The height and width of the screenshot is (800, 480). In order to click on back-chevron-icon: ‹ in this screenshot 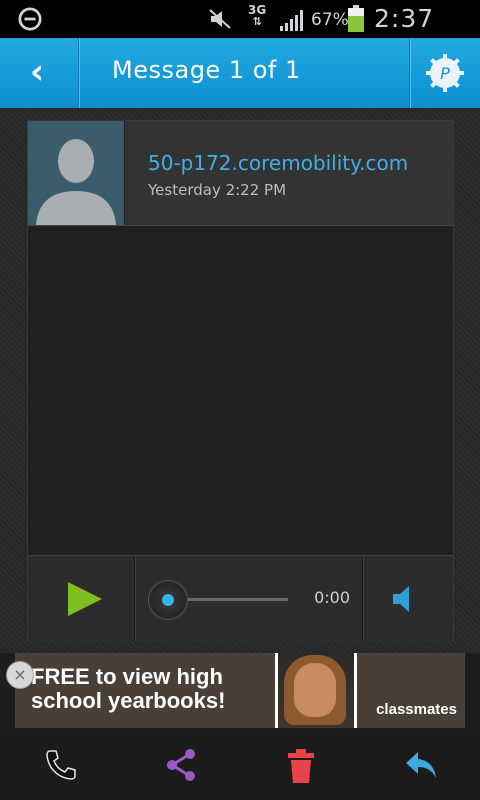, I will do `click(37, 72)`.